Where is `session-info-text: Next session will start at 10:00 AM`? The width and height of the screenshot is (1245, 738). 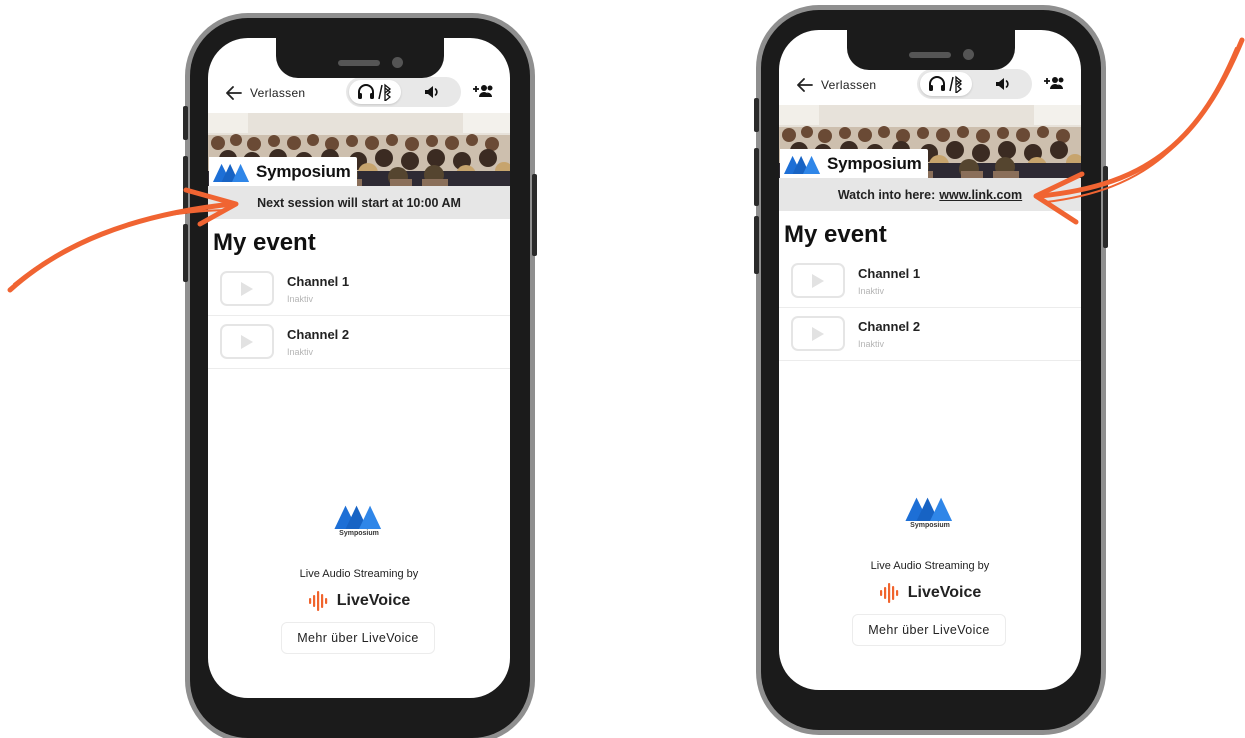
session-info-text: Next session will start at 10:00 AM is located at coordinates (359, 202).